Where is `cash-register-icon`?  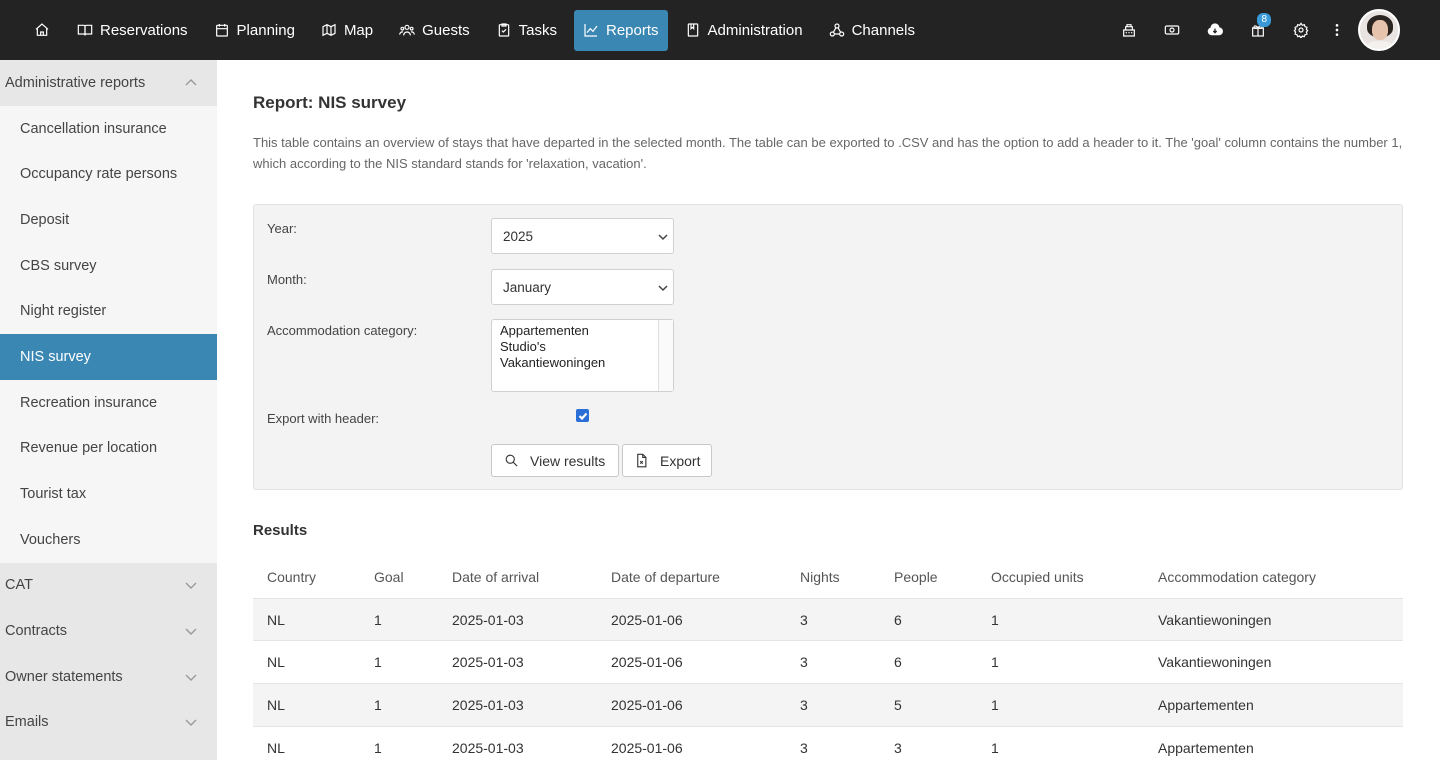
cash-register-icon is located at coordinates (1128, 30).